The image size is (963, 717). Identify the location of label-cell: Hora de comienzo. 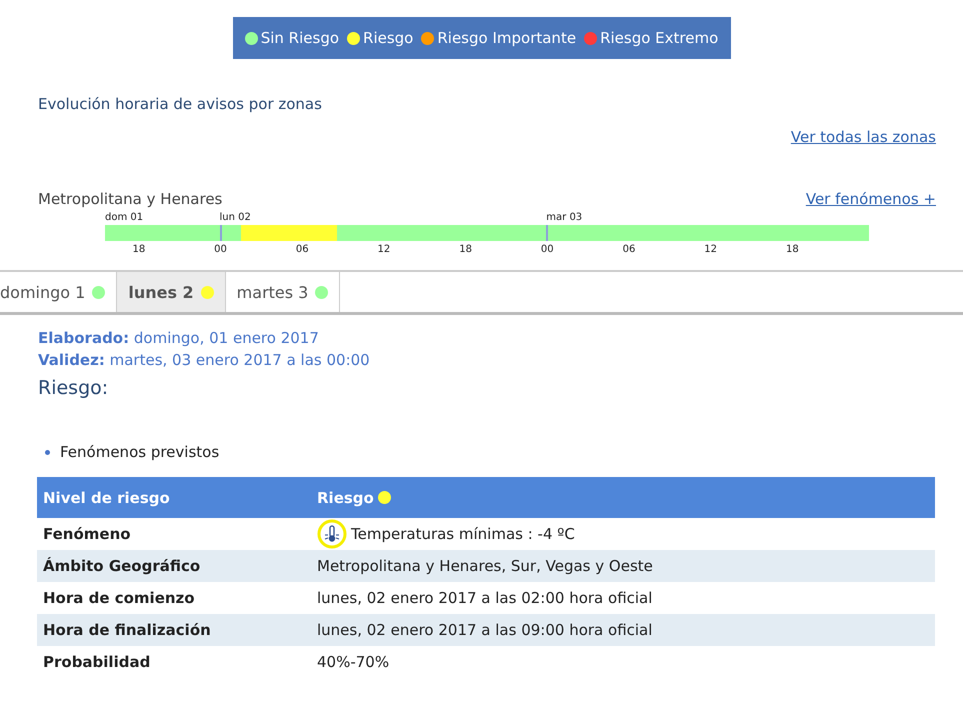
(174, 598).